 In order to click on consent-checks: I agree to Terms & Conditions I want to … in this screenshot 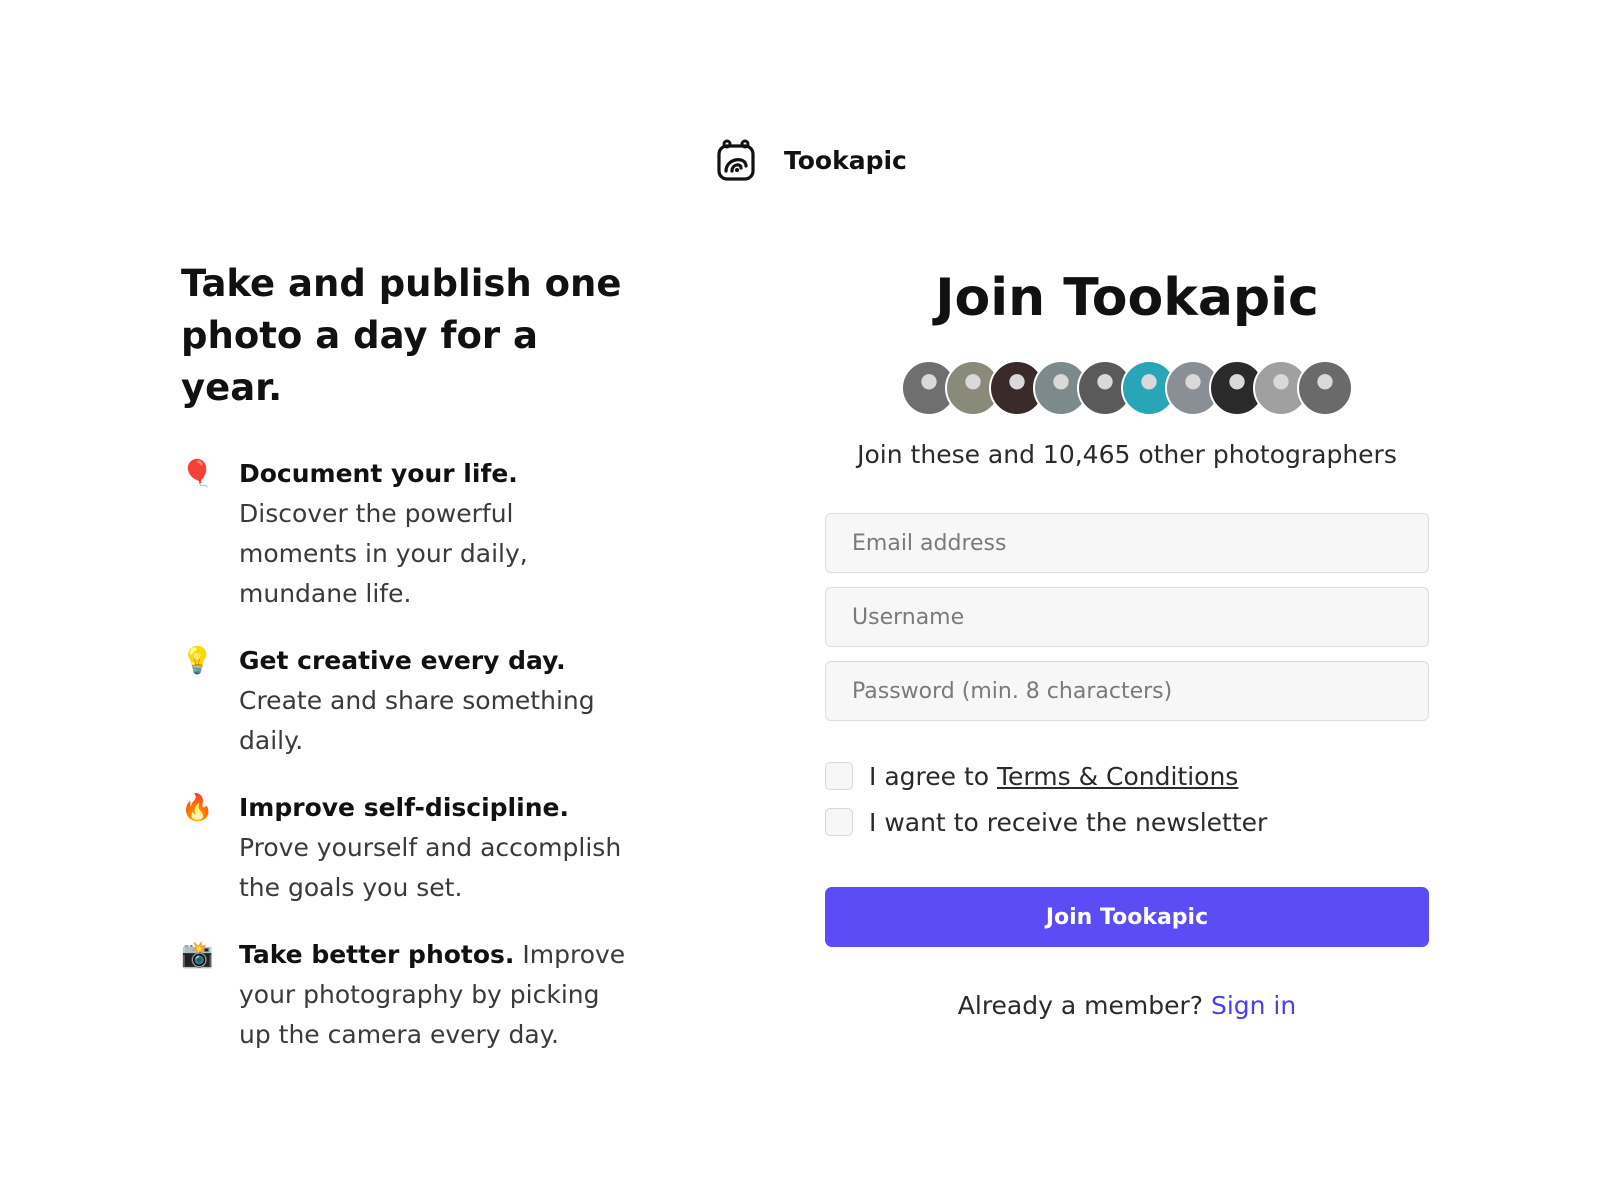, I will do `click(1127, 799)`.